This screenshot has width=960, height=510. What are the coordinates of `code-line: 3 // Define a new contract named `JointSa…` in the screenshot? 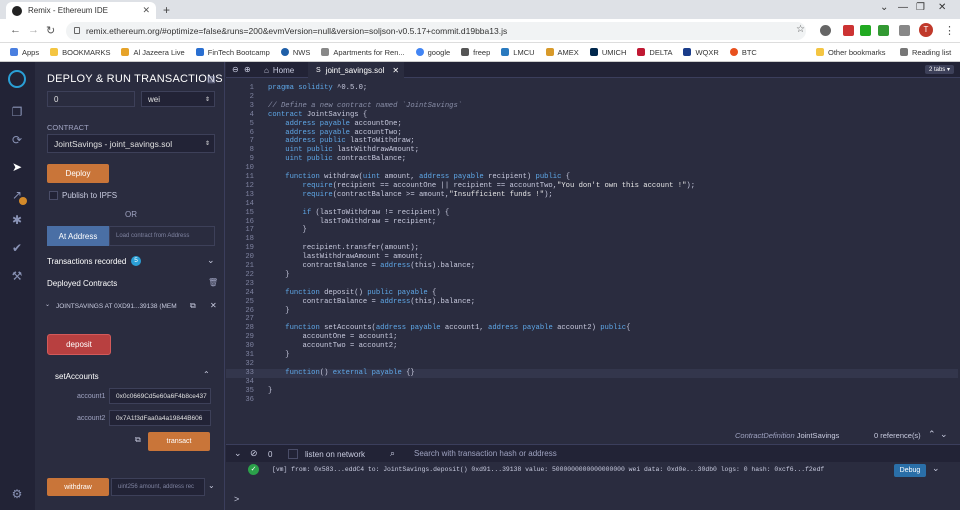 It's located at (592, 106).